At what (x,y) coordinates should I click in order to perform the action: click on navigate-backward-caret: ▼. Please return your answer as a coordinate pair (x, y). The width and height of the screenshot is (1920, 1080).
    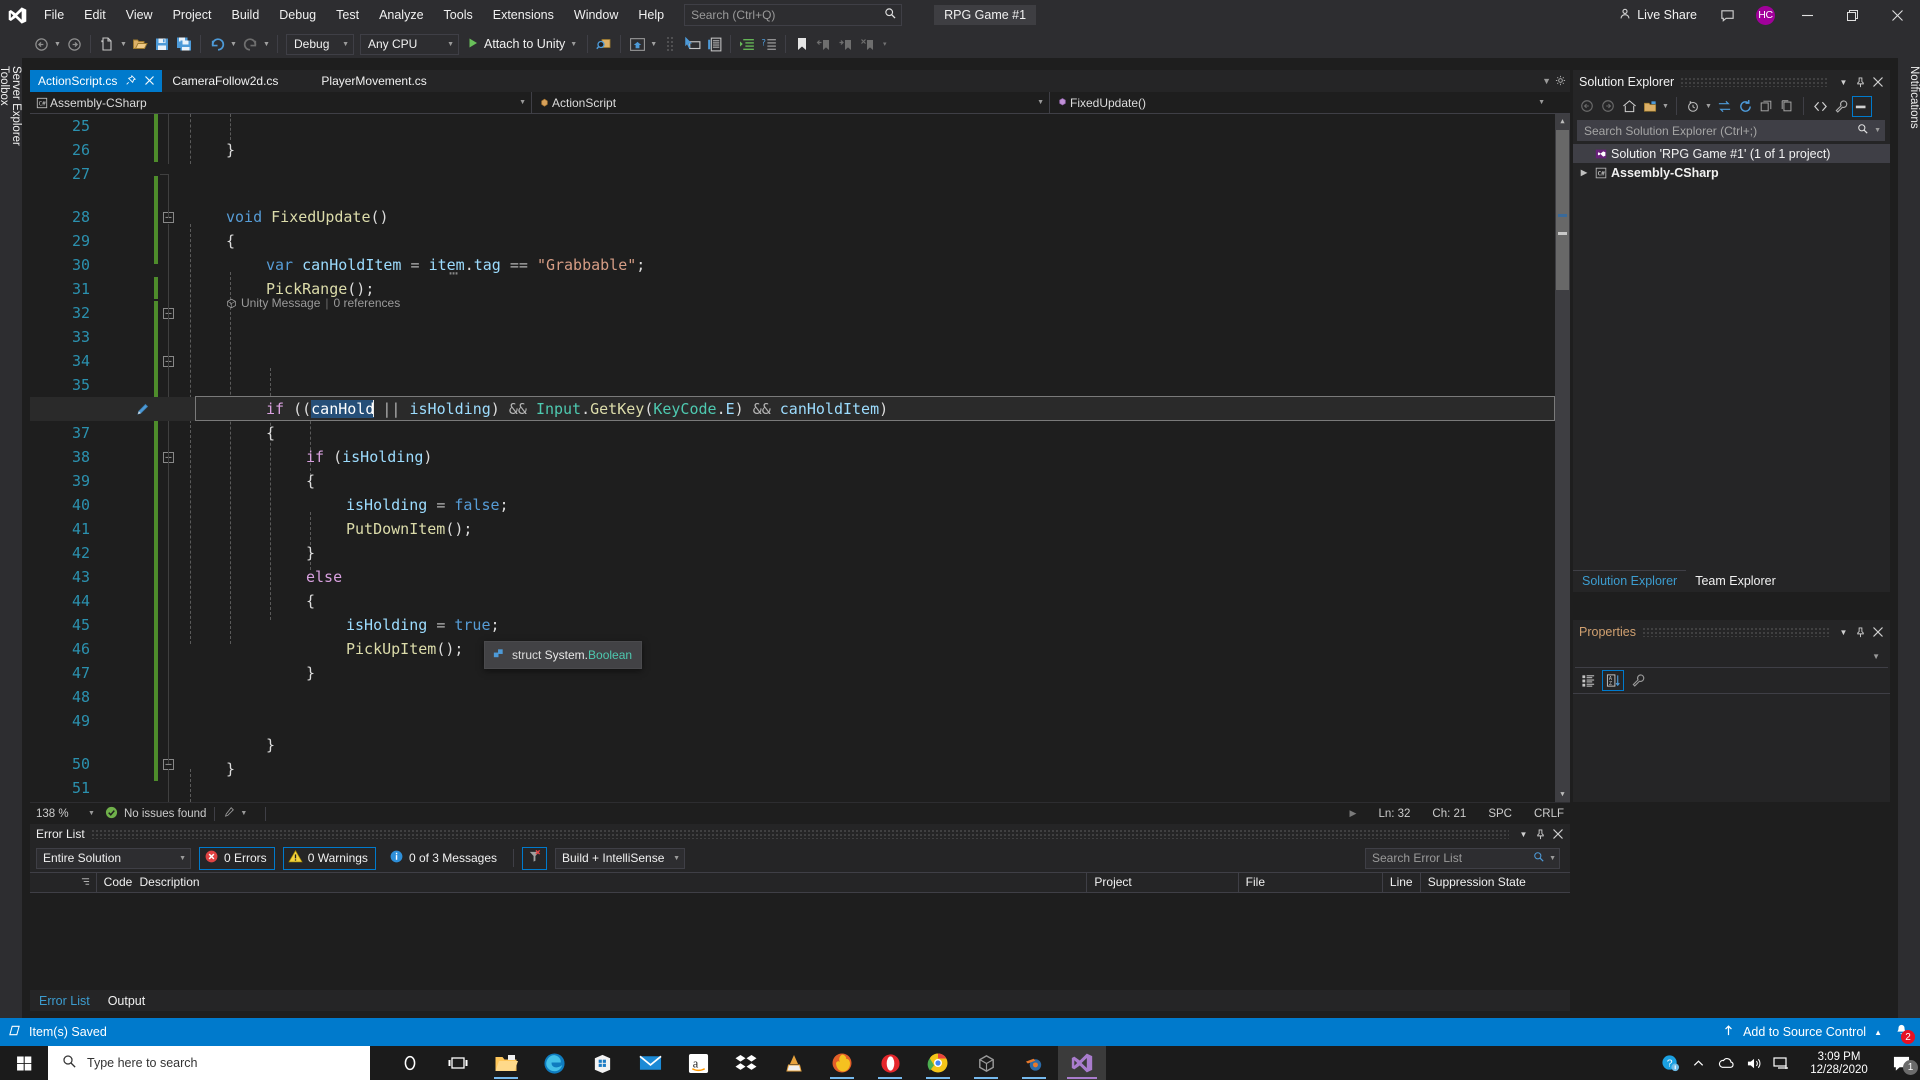
    Looking at the image, I should click on (57, 44).